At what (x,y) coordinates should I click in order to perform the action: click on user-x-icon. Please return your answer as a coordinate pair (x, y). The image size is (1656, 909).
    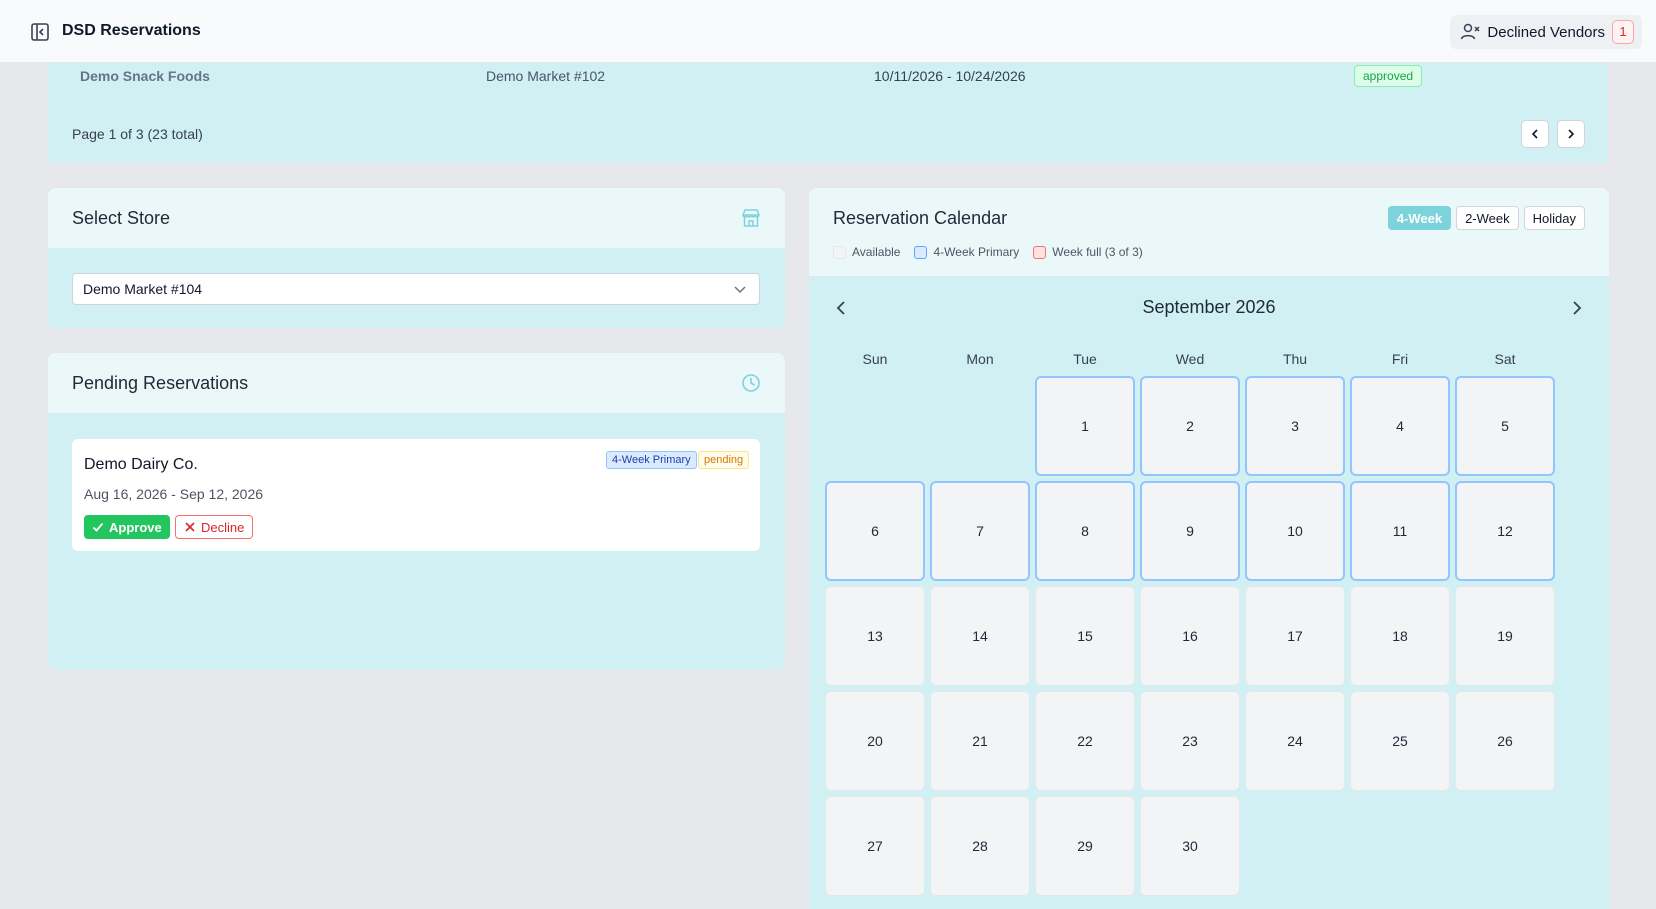
    Looking at the image, I should click on (1470, 31).